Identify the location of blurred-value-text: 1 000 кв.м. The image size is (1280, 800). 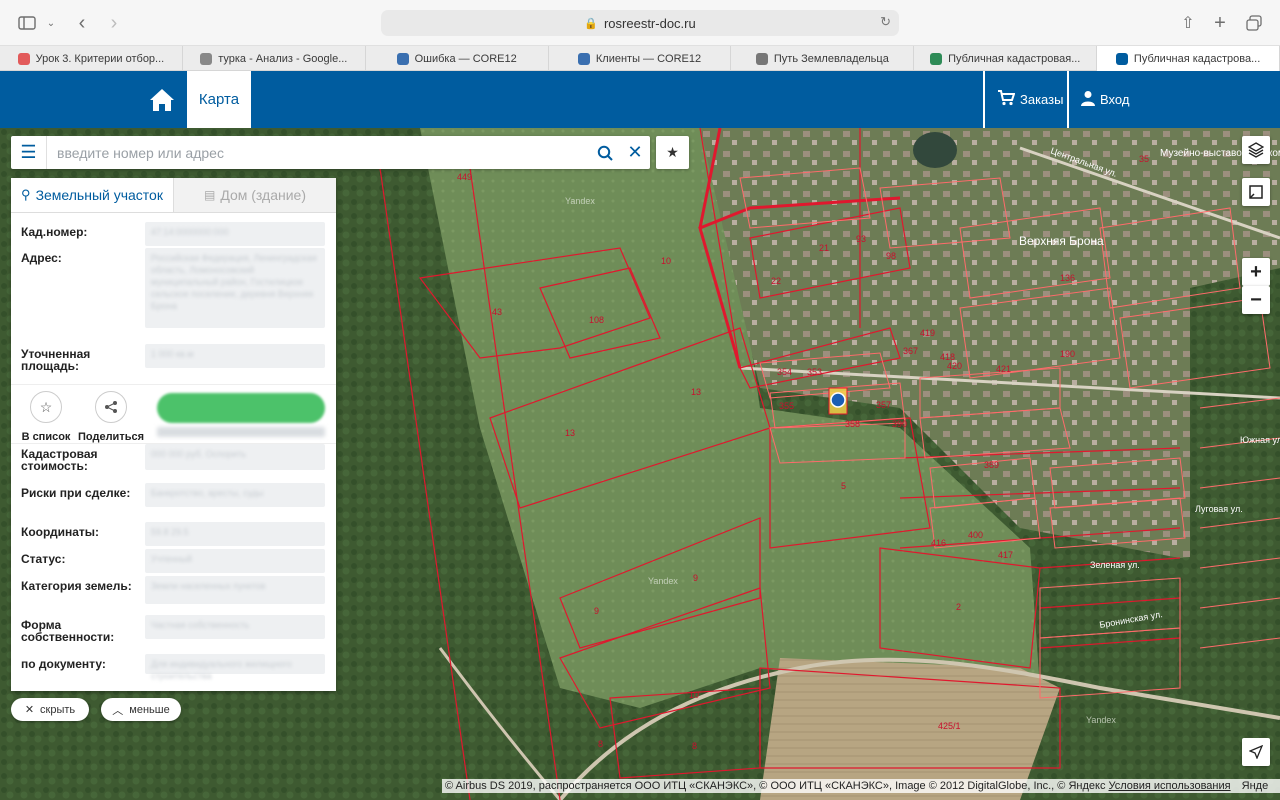
(172, 354).